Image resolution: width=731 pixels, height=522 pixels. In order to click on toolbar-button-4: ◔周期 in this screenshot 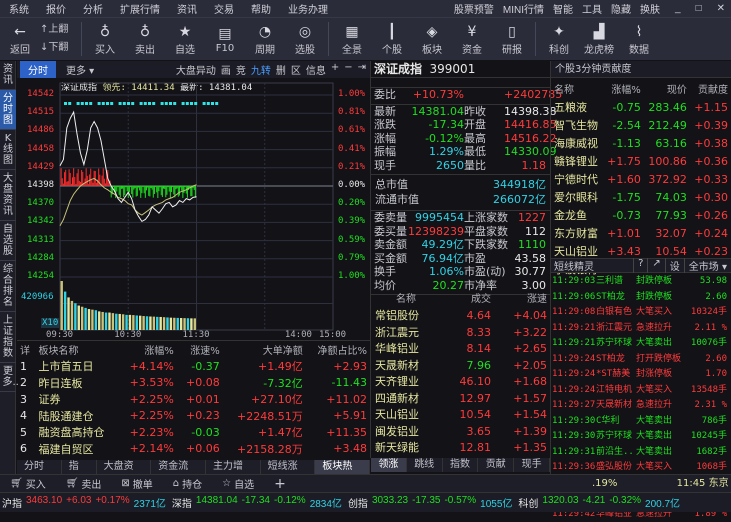, I will do `click(265, 39)`.